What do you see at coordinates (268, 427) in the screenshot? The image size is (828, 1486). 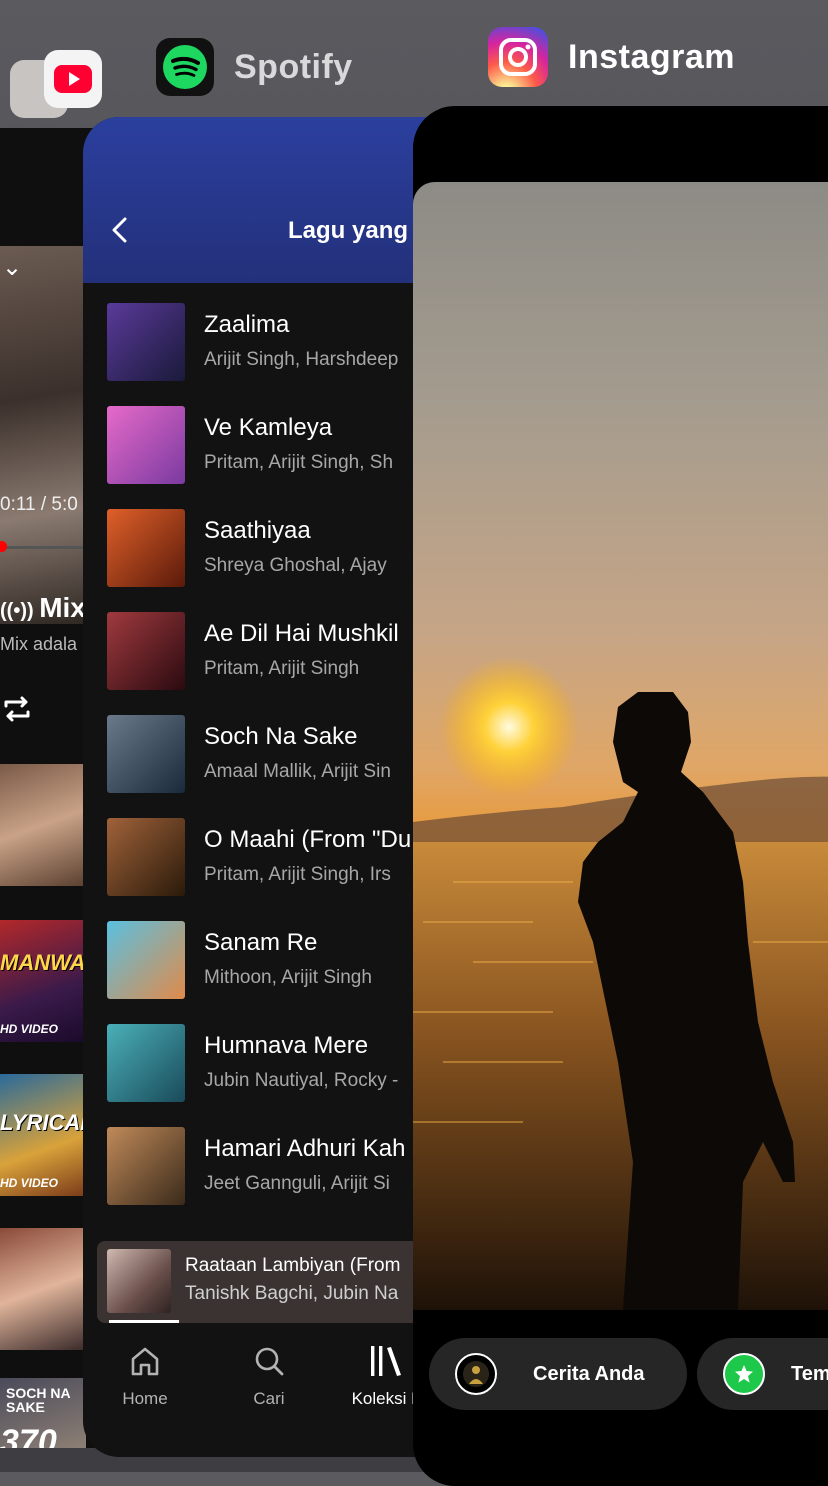 I see `song-title: Ve Kamleya` at bounding box center [268, 427].